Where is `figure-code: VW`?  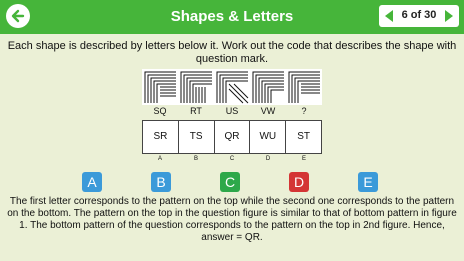 figure-code: VW is located at coordinates (268, 111).